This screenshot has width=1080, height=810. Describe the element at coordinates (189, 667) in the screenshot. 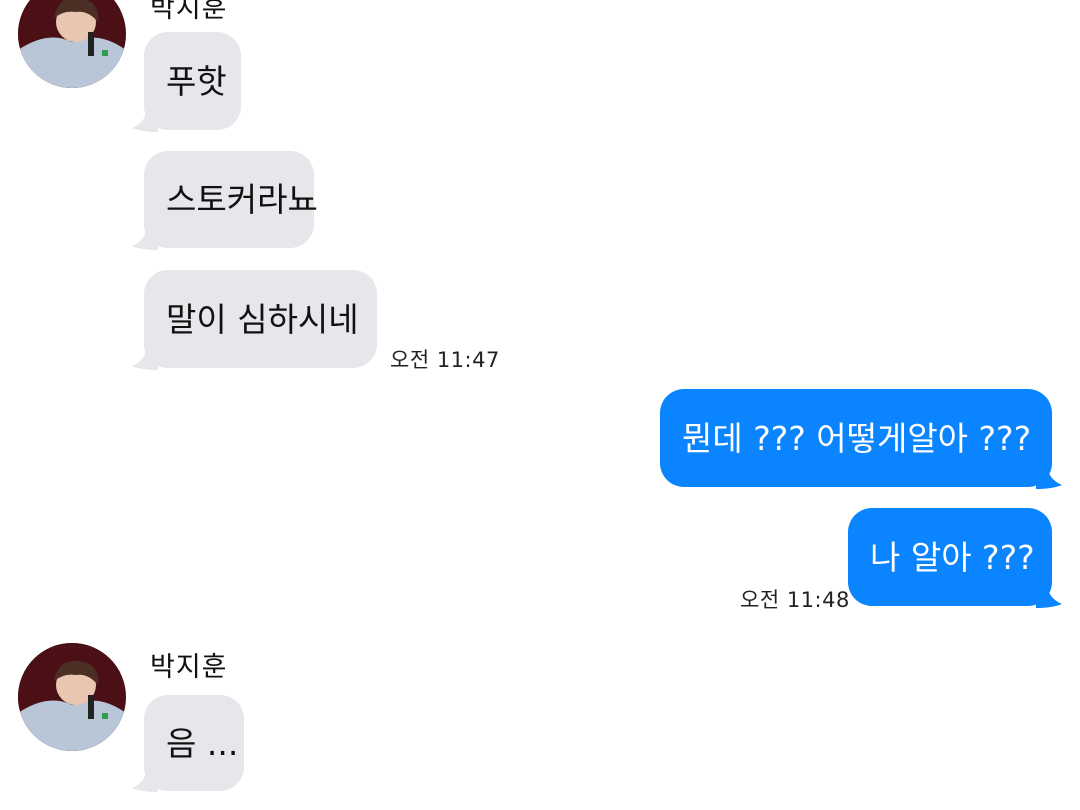

I see `sender-name: 박지훈` at that location.